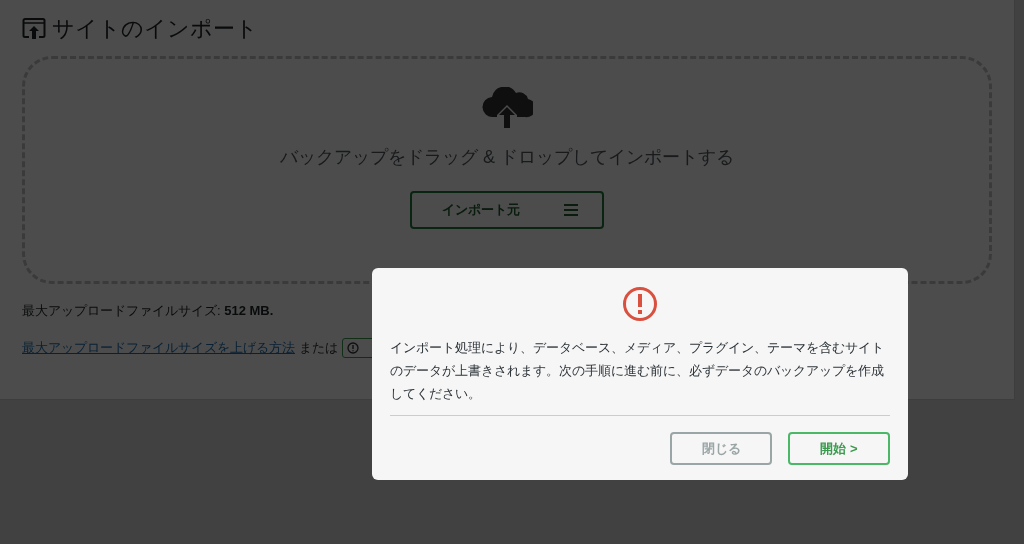 The height and width of the screenshot is (544, 1024). What do you see at coordinates (637, 371) in the screenshot?
I see `warning-message: インポート処理により、データベース、メディア、プラグイン、テーマを含むサイトのデータが上書きされます。次の手順に進む前に、必ずデータのバックアップを作成してください。` at bounding box center [637, 371].